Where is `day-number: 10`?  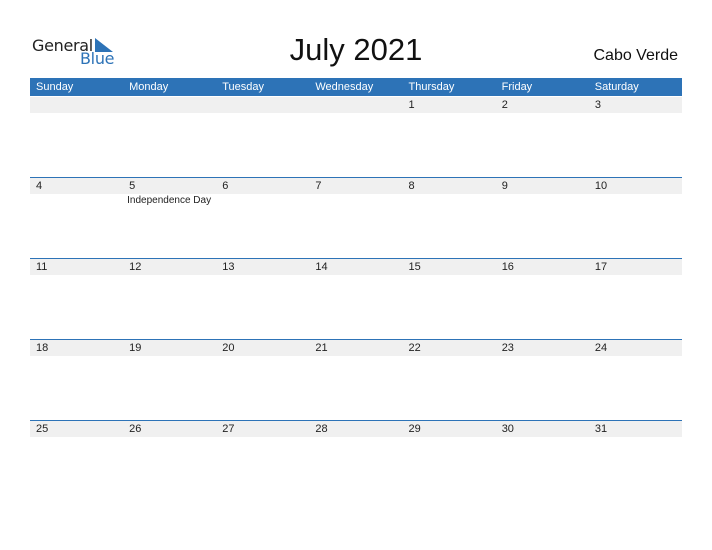 day-number: 10 is located at coordinates (601, 186).